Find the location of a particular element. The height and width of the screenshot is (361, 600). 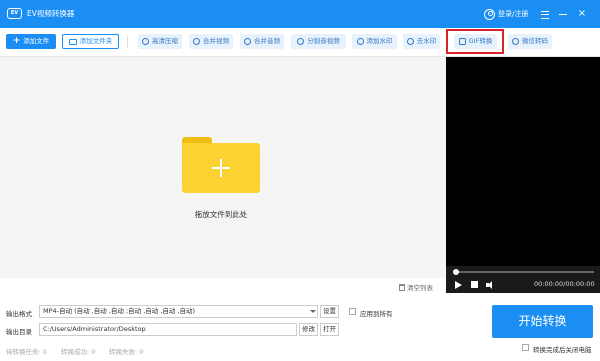

login-button: 登录/注册 is located at coordinates (506, 14).